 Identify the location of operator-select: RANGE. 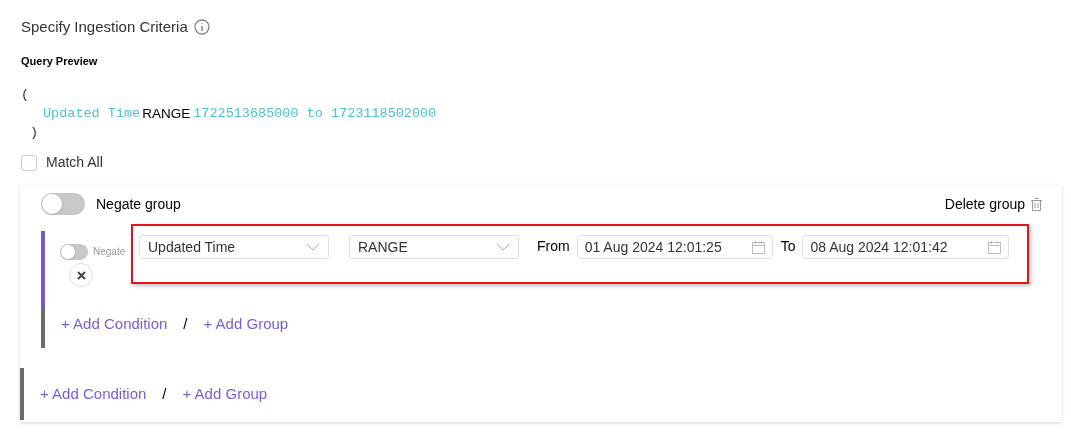
(434, 247).